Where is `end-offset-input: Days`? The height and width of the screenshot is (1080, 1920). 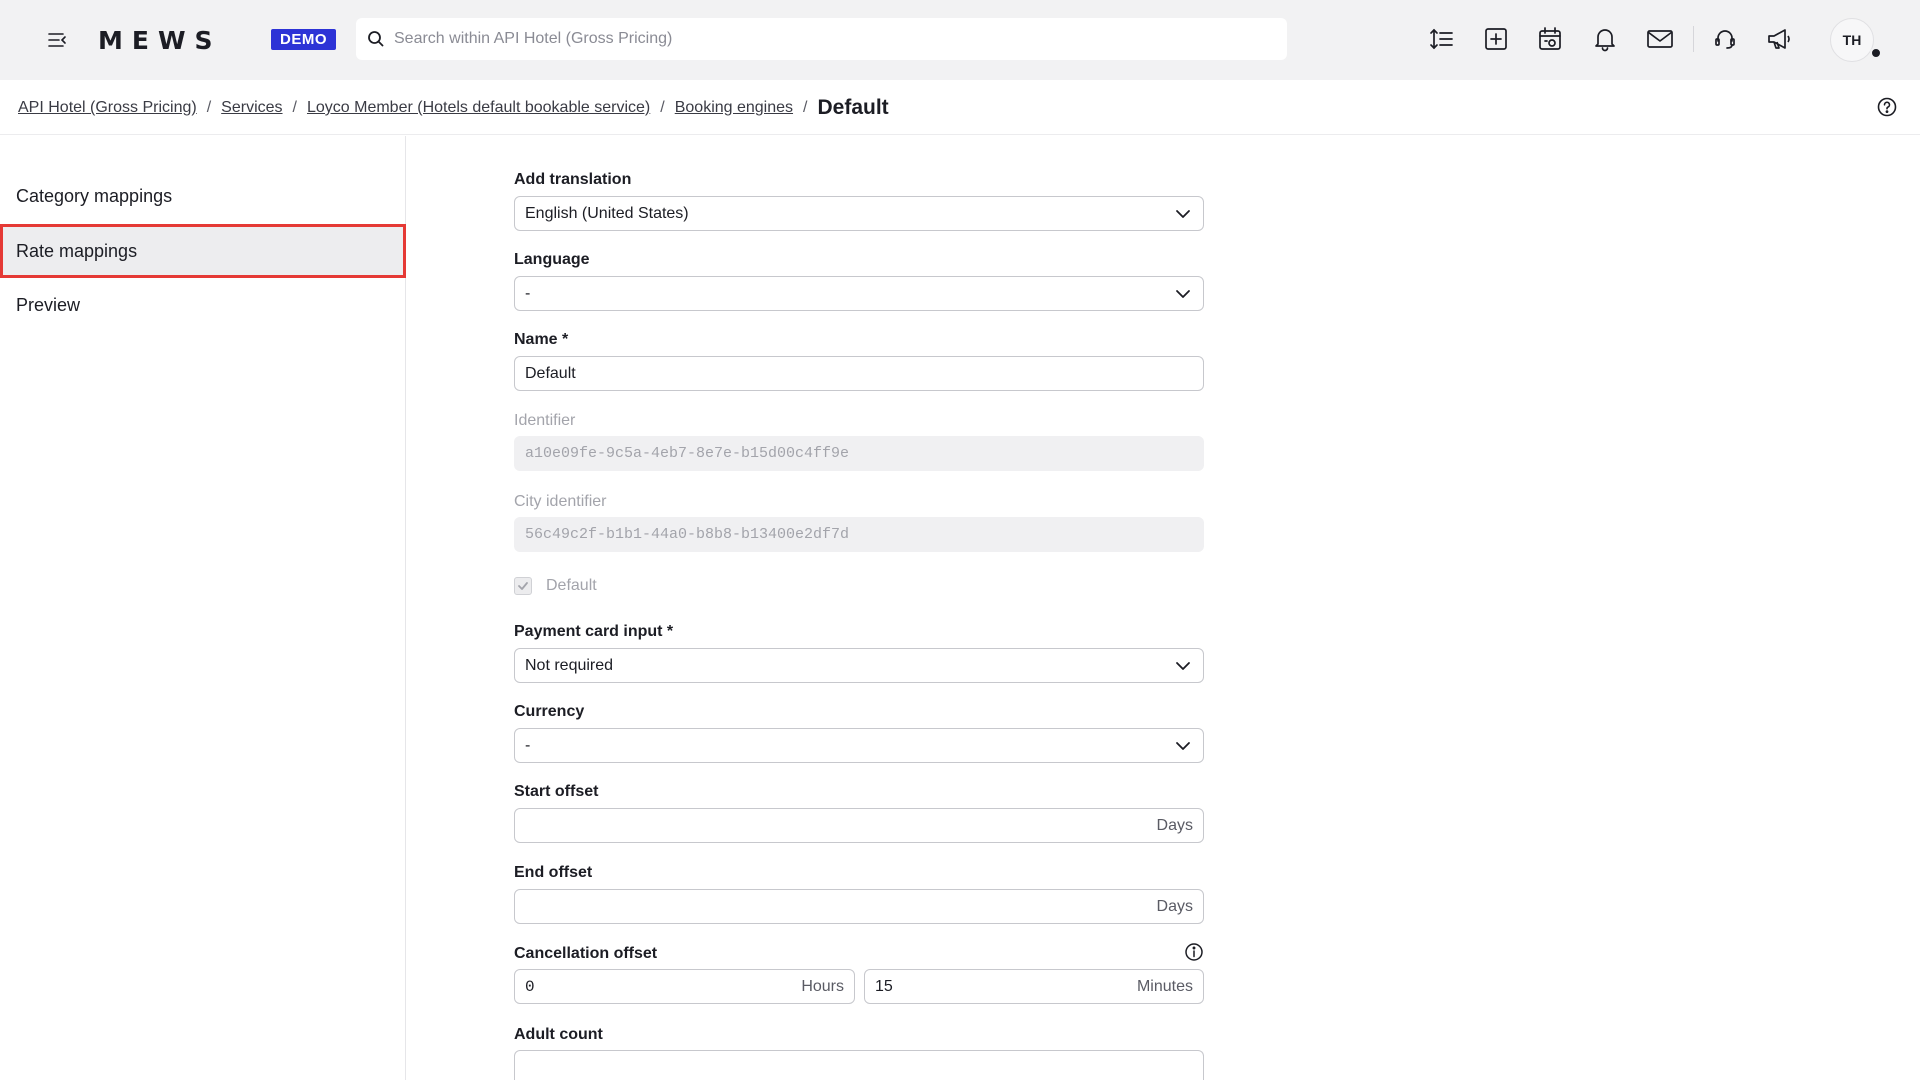 end-offset-input: Days is located at coordinates (859, 906).